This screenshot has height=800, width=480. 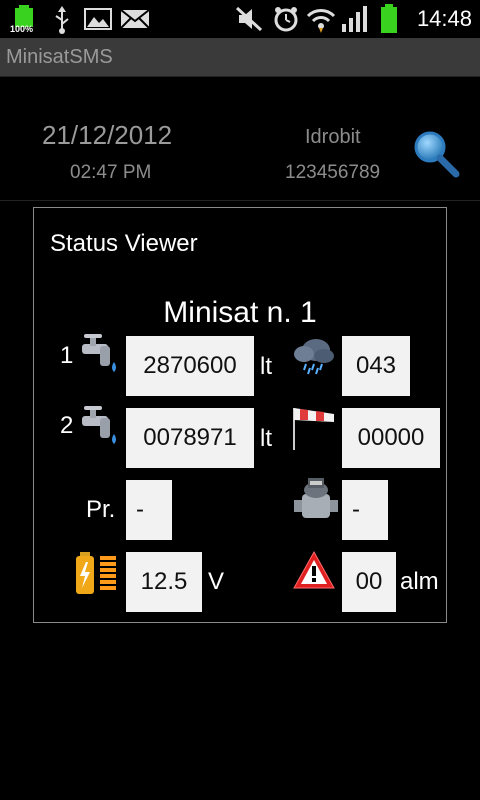 I want to click on warning-icon, so click(x=314, y=570).